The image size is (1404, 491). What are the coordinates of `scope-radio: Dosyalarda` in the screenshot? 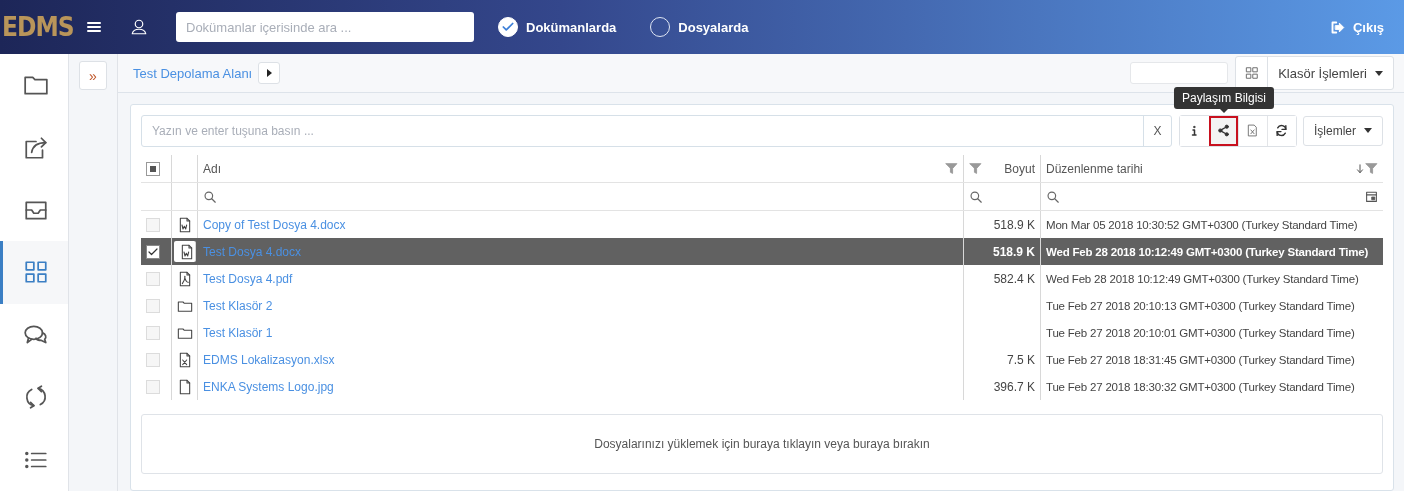 It's located at (699, 27).